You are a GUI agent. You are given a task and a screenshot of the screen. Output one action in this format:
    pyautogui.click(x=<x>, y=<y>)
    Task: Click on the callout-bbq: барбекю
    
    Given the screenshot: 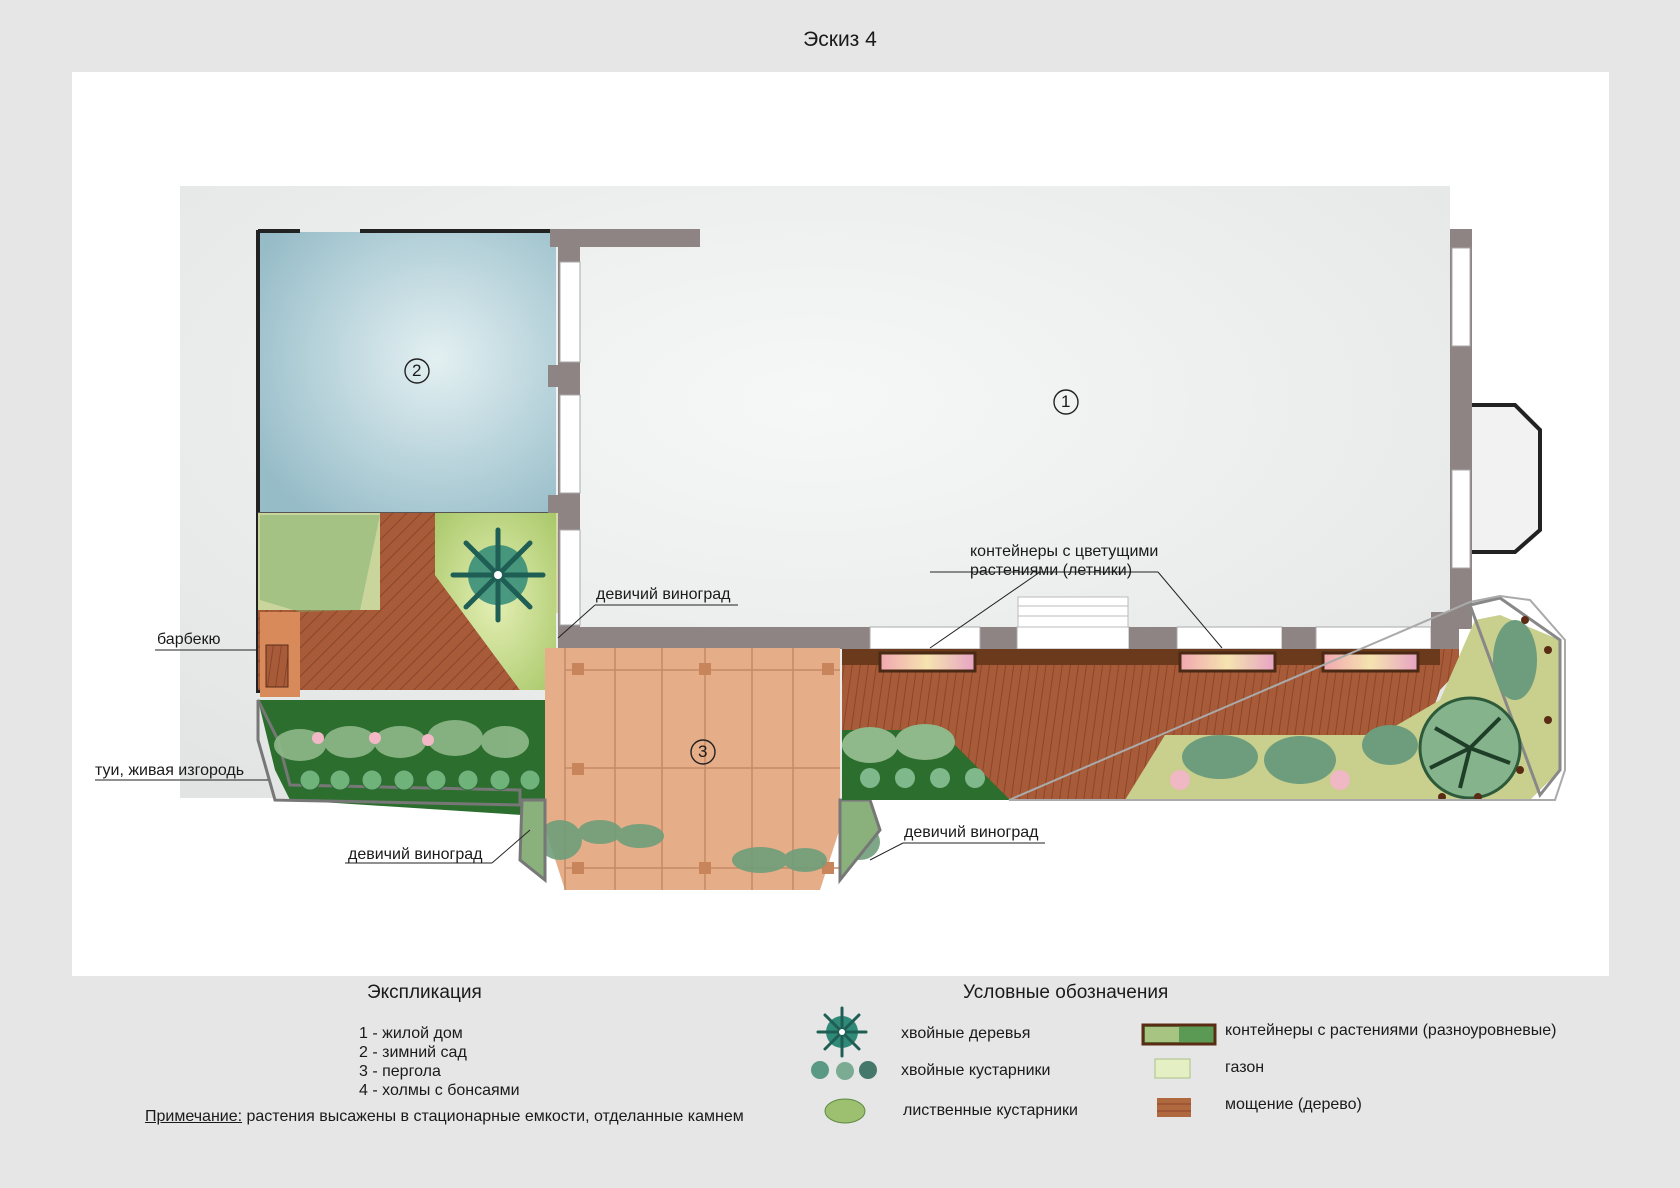 What is the action you would take?
    pyautogui.click(x=189, y=639)
    